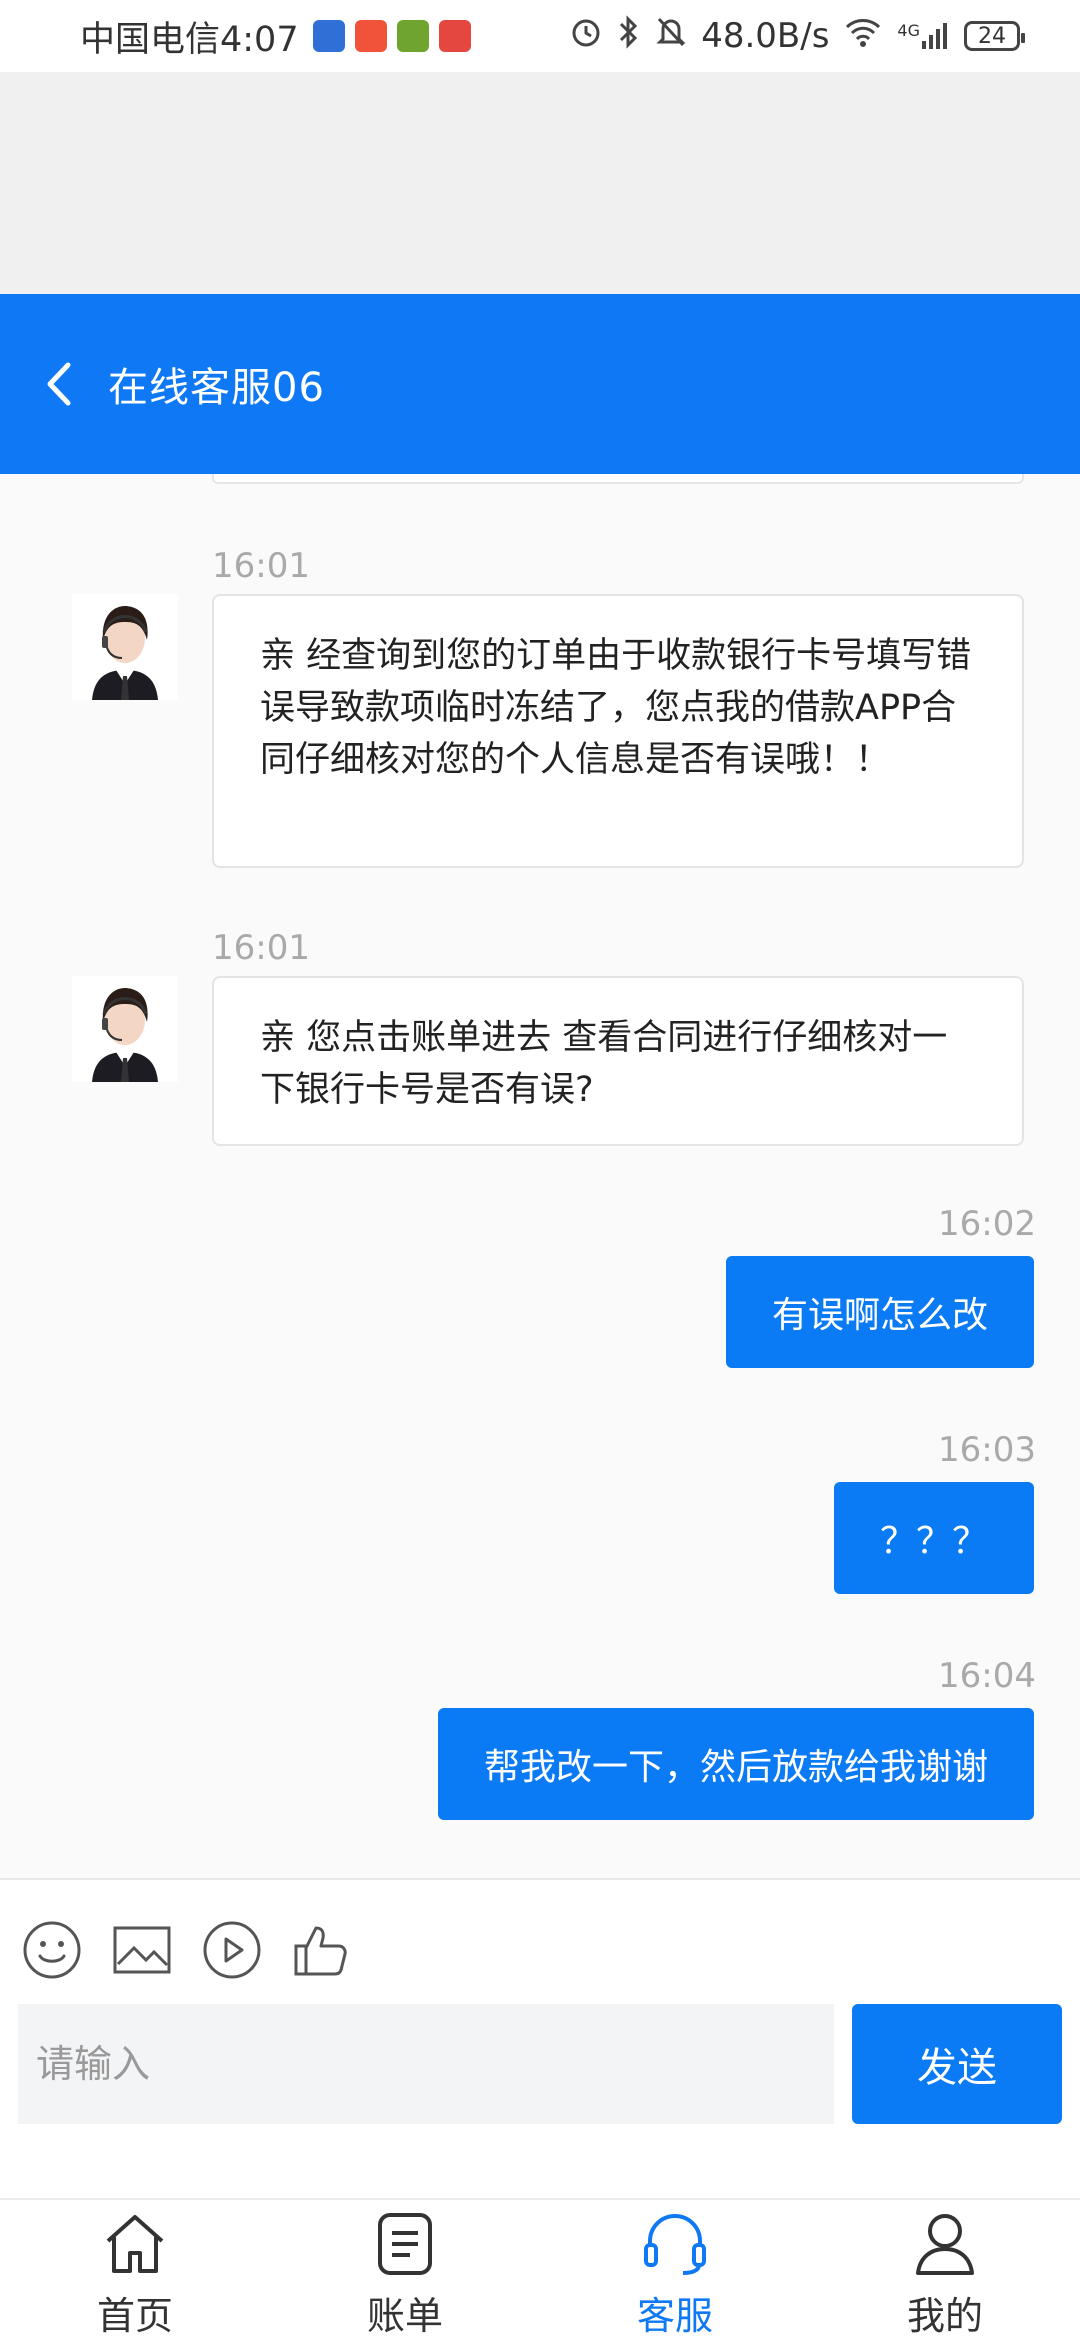 Image resolution: width=1080 pixels, height=2340 pixels. Describe the element at coordinates (987, 1450) in the screenshot. I see `message-timestamp: 16:03` at that location.